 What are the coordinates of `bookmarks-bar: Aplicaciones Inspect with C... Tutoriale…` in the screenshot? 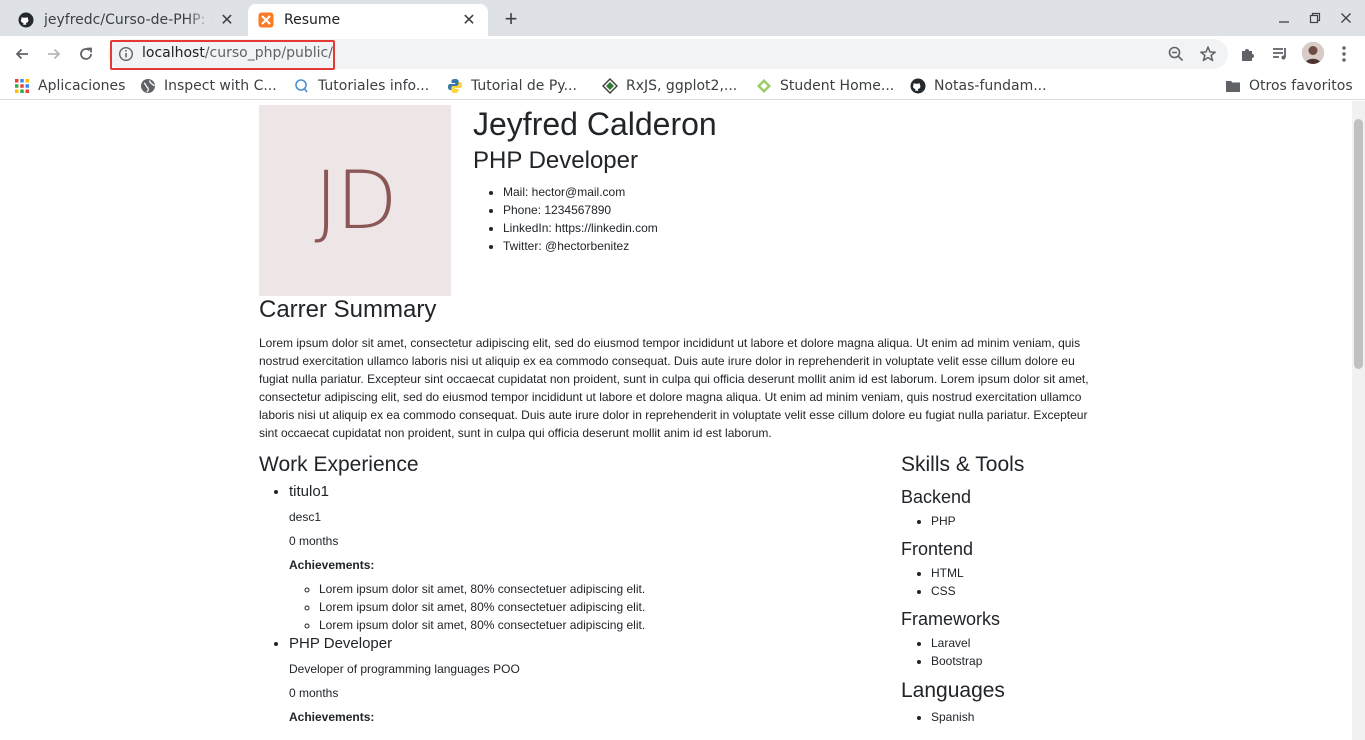 It's located at (682, 86).